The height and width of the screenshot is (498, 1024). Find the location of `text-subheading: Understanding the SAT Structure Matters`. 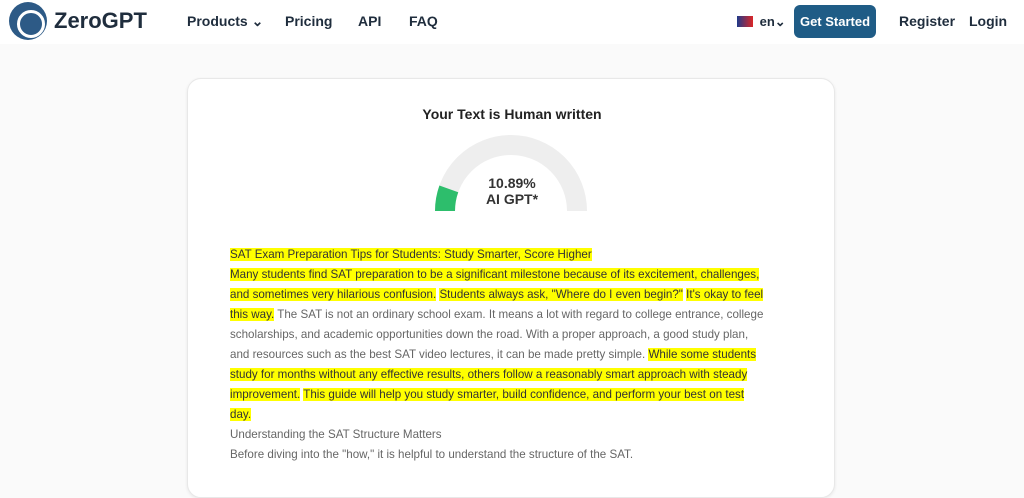

text-subheading: Understanding the SAT Structure Matters is located at coordinates (336, 434).